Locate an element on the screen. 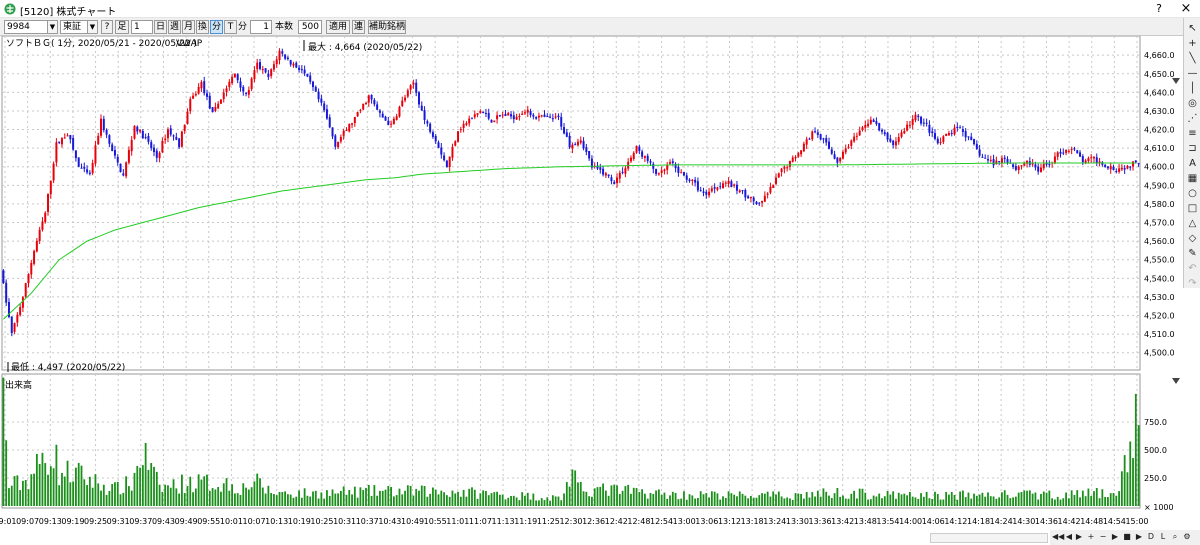 This screenshot has width=1200, height=545. toolbar-help-button: ? is located at coordinates (107, 27).